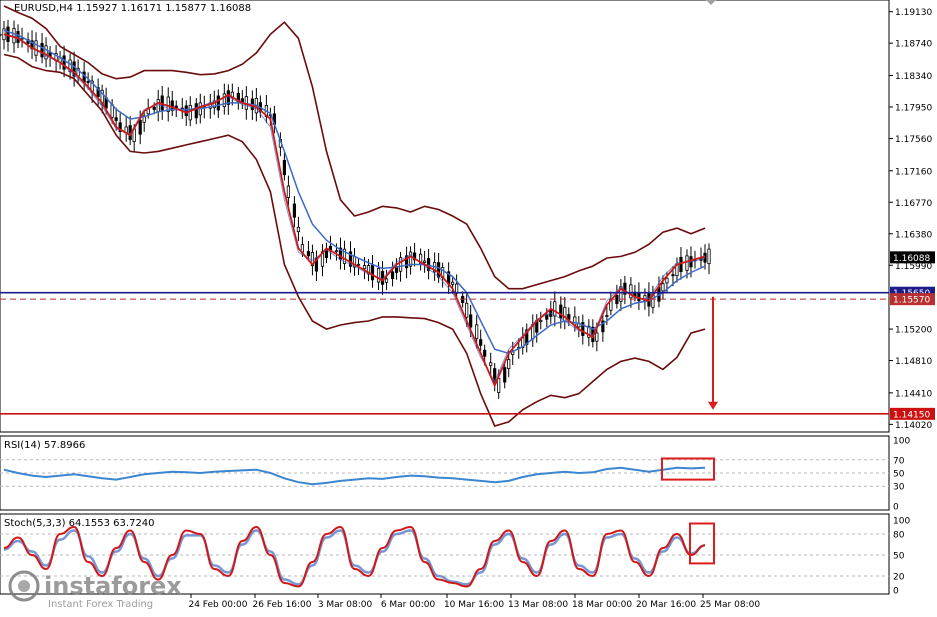 This screenshot has height=617, width=937. What do you see at coordinates (899, 461) in the screenshot?
I see `rsi-tick-label: 70` at bounding box center [899, 461].